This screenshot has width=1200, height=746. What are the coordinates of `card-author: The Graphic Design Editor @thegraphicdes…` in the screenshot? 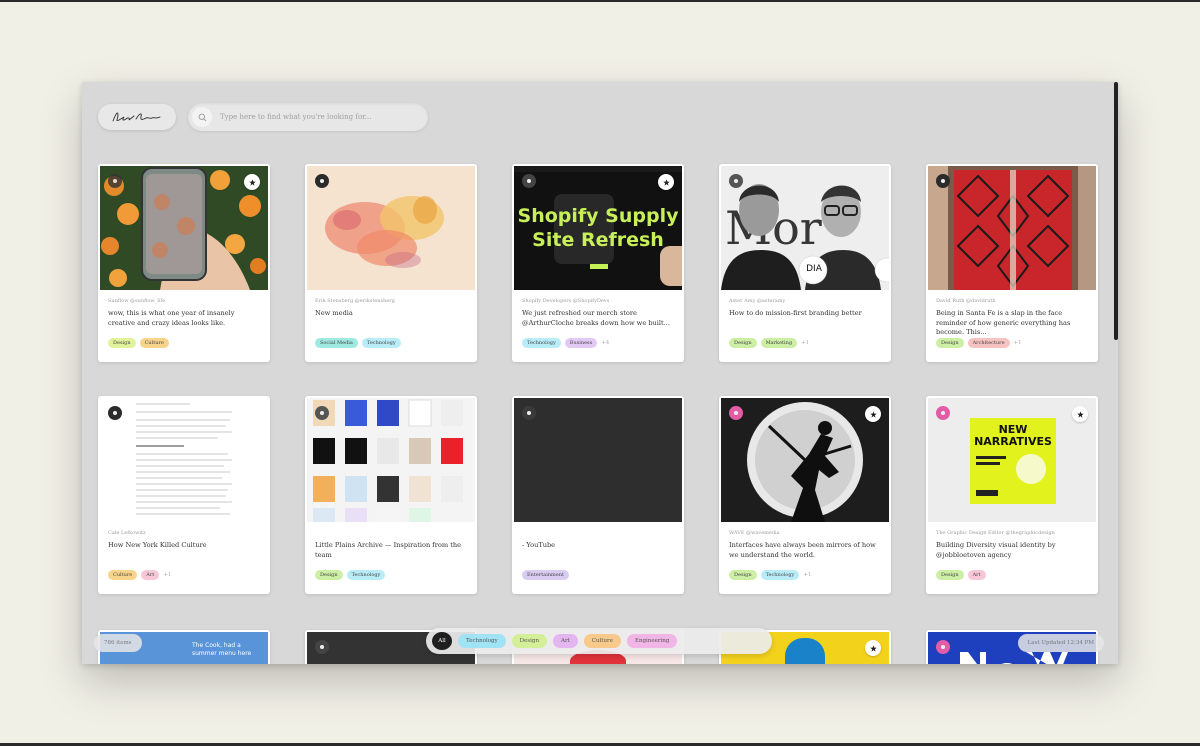 It's located at (995, 533).